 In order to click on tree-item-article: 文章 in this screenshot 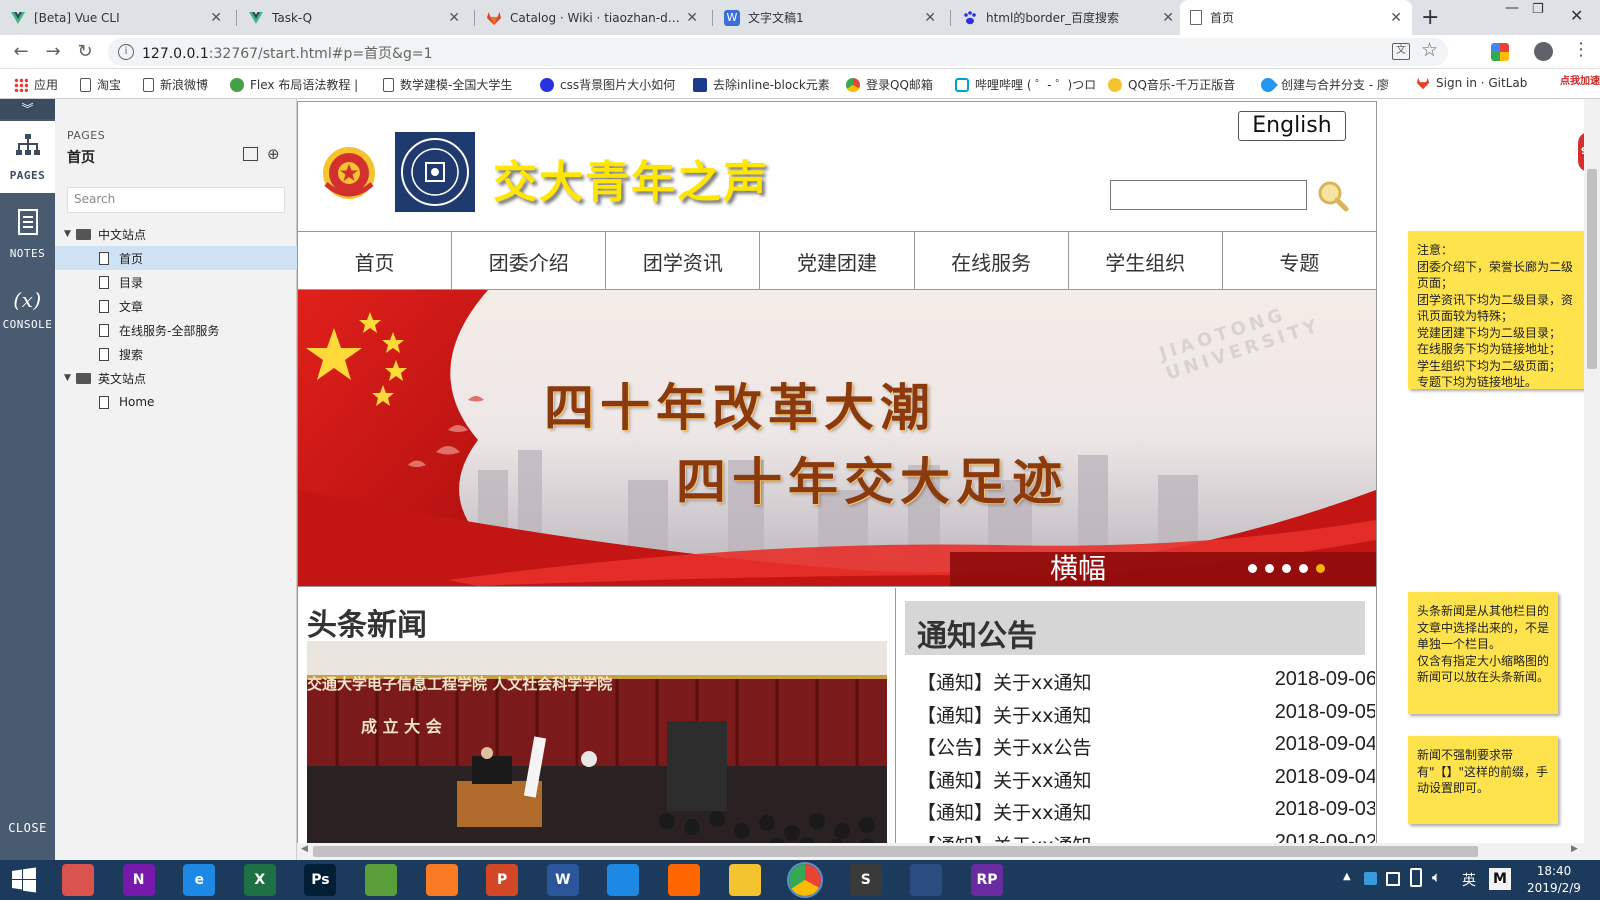, I will do `click(176, 306)`.